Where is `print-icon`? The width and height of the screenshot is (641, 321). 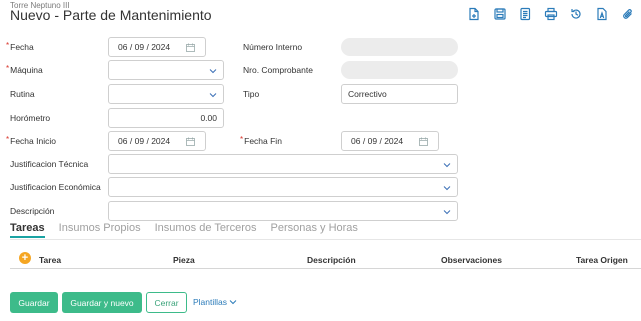 print-icon is located at coordinates (551, 14).